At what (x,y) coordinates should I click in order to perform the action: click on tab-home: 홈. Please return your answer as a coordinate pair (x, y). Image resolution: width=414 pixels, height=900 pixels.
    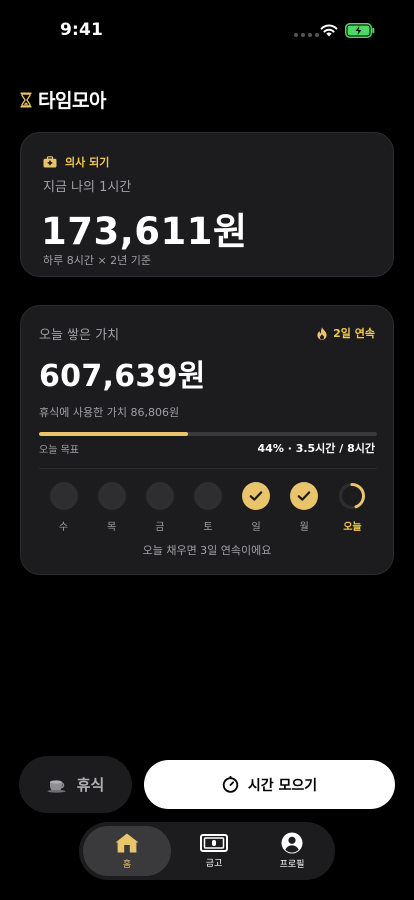
    Looking at the image, I should click on (127, 851).